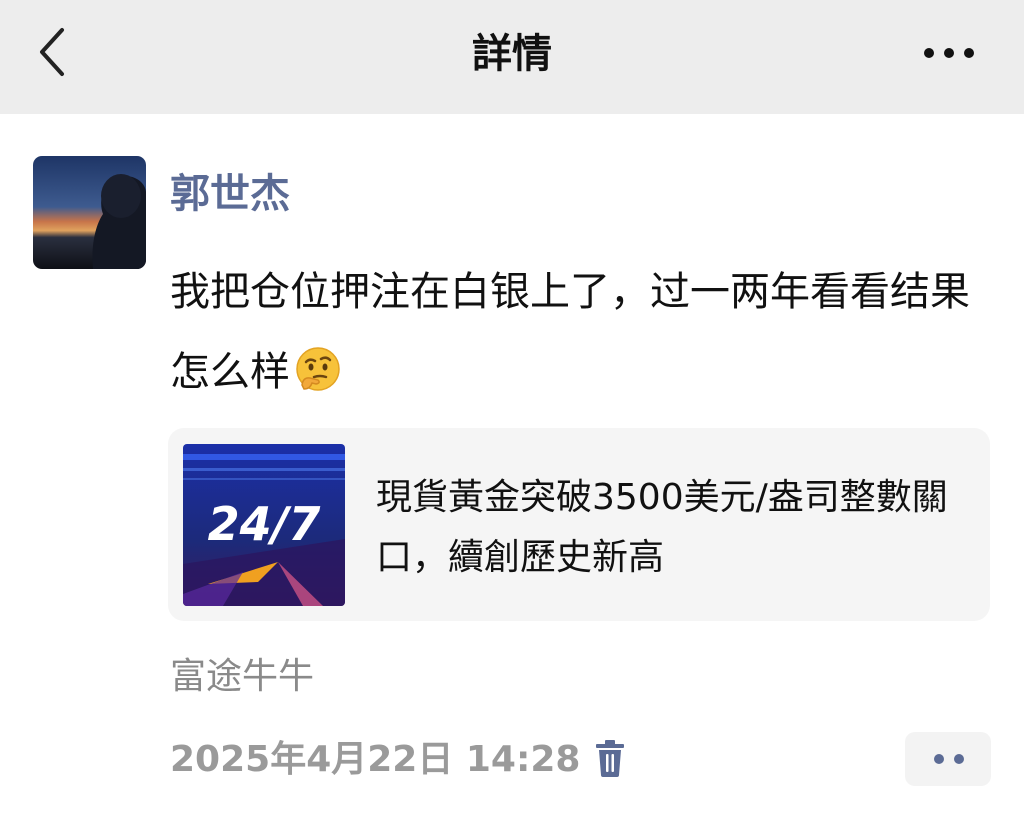  I want to click on more-dots-icon, so click(949, 759).